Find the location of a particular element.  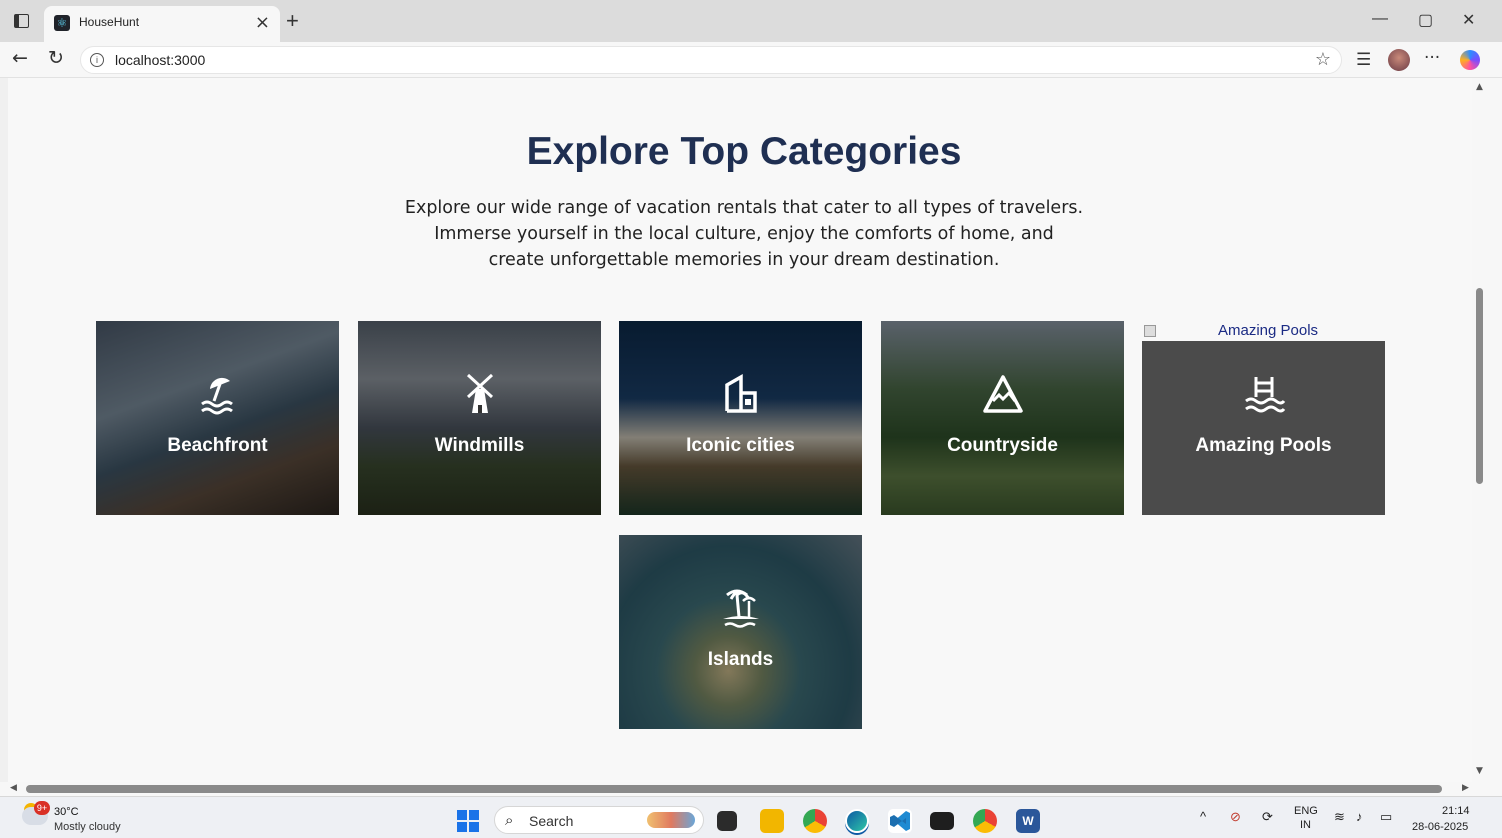

new-tab-button: + is located at coordinates (292, 21).